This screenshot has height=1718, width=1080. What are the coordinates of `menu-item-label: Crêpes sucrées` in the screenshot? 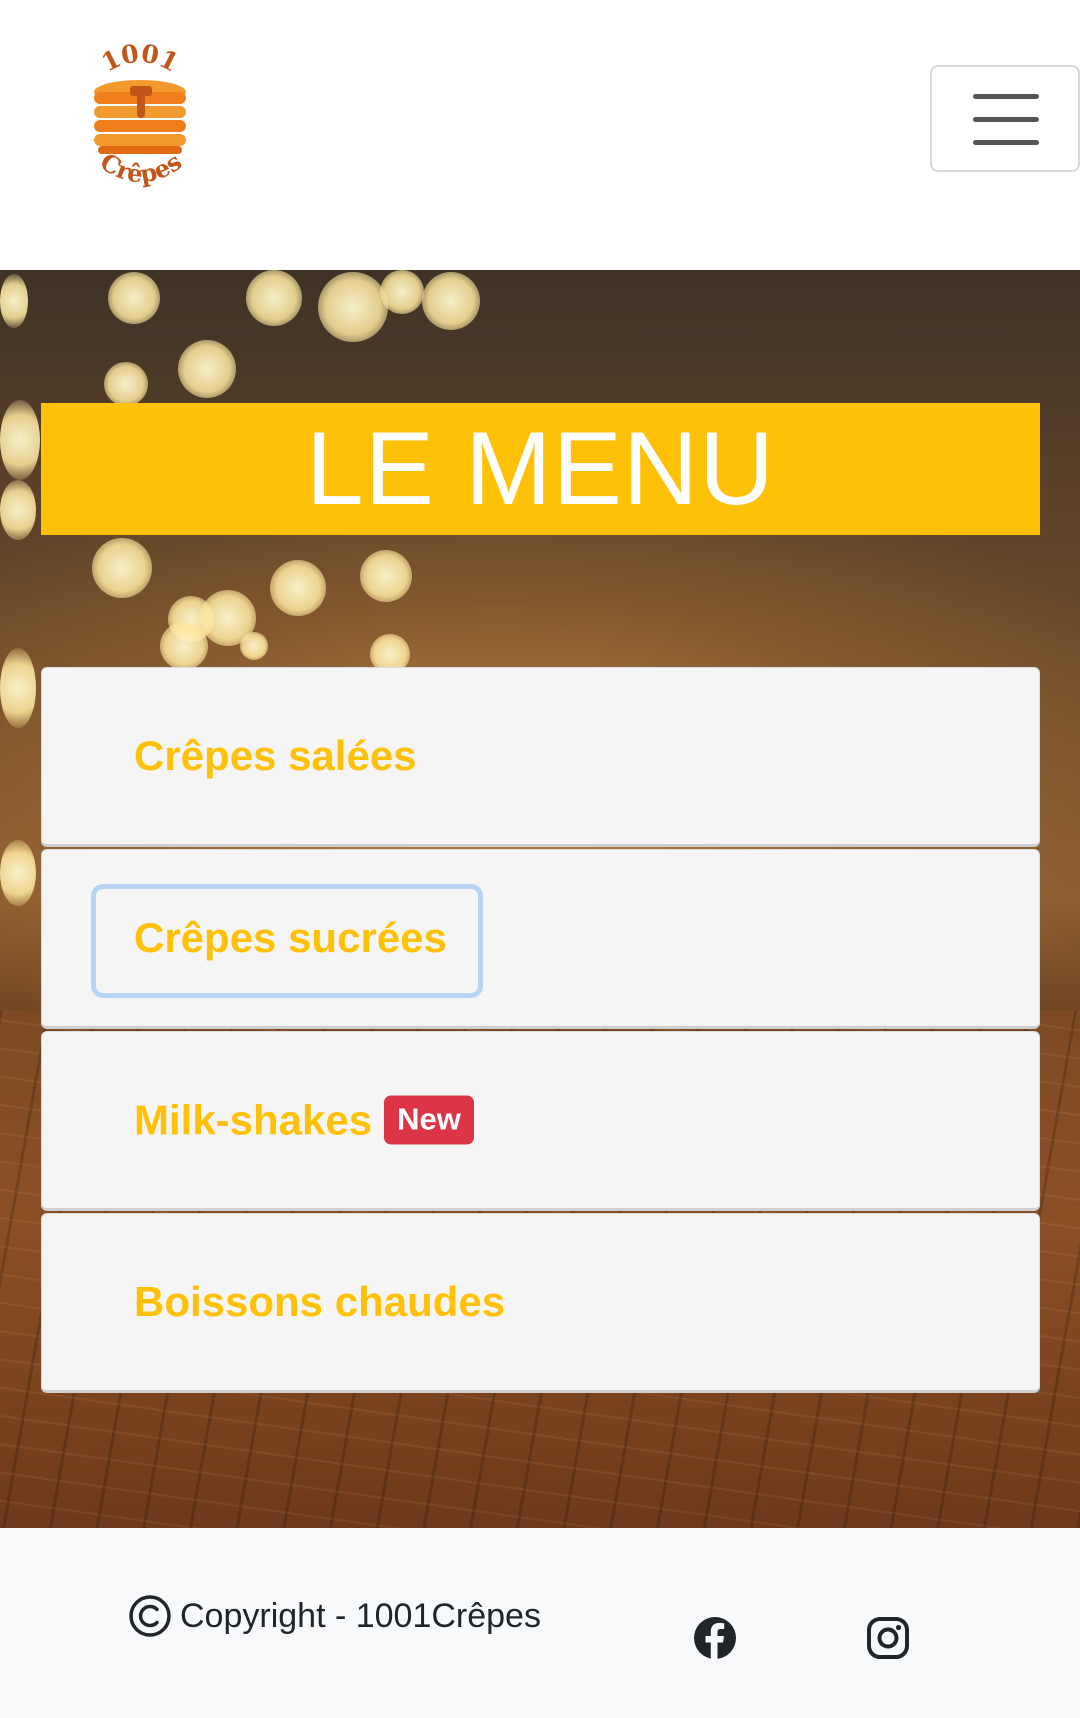 It's located at (290, 938).